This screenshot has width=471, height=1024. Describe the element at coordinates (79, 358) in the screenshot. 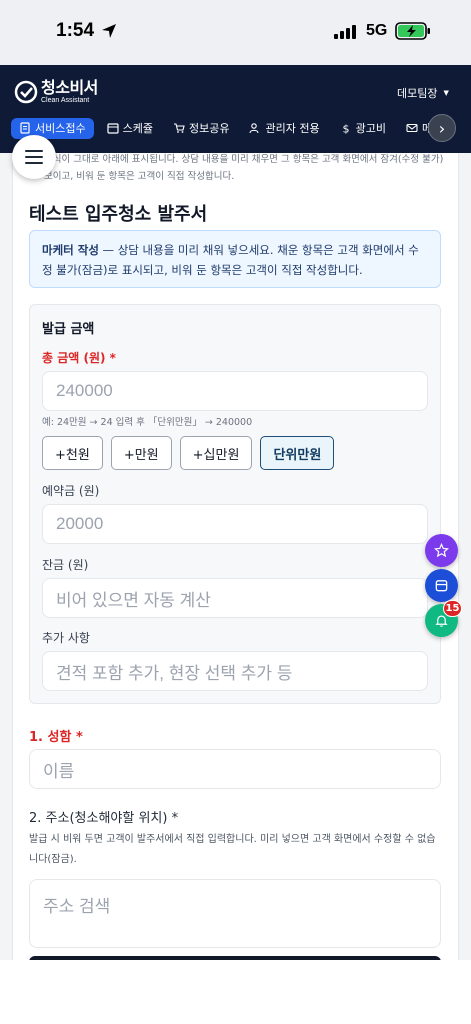

I see `total-amount-label: 총 금액 (원) *` at that location.